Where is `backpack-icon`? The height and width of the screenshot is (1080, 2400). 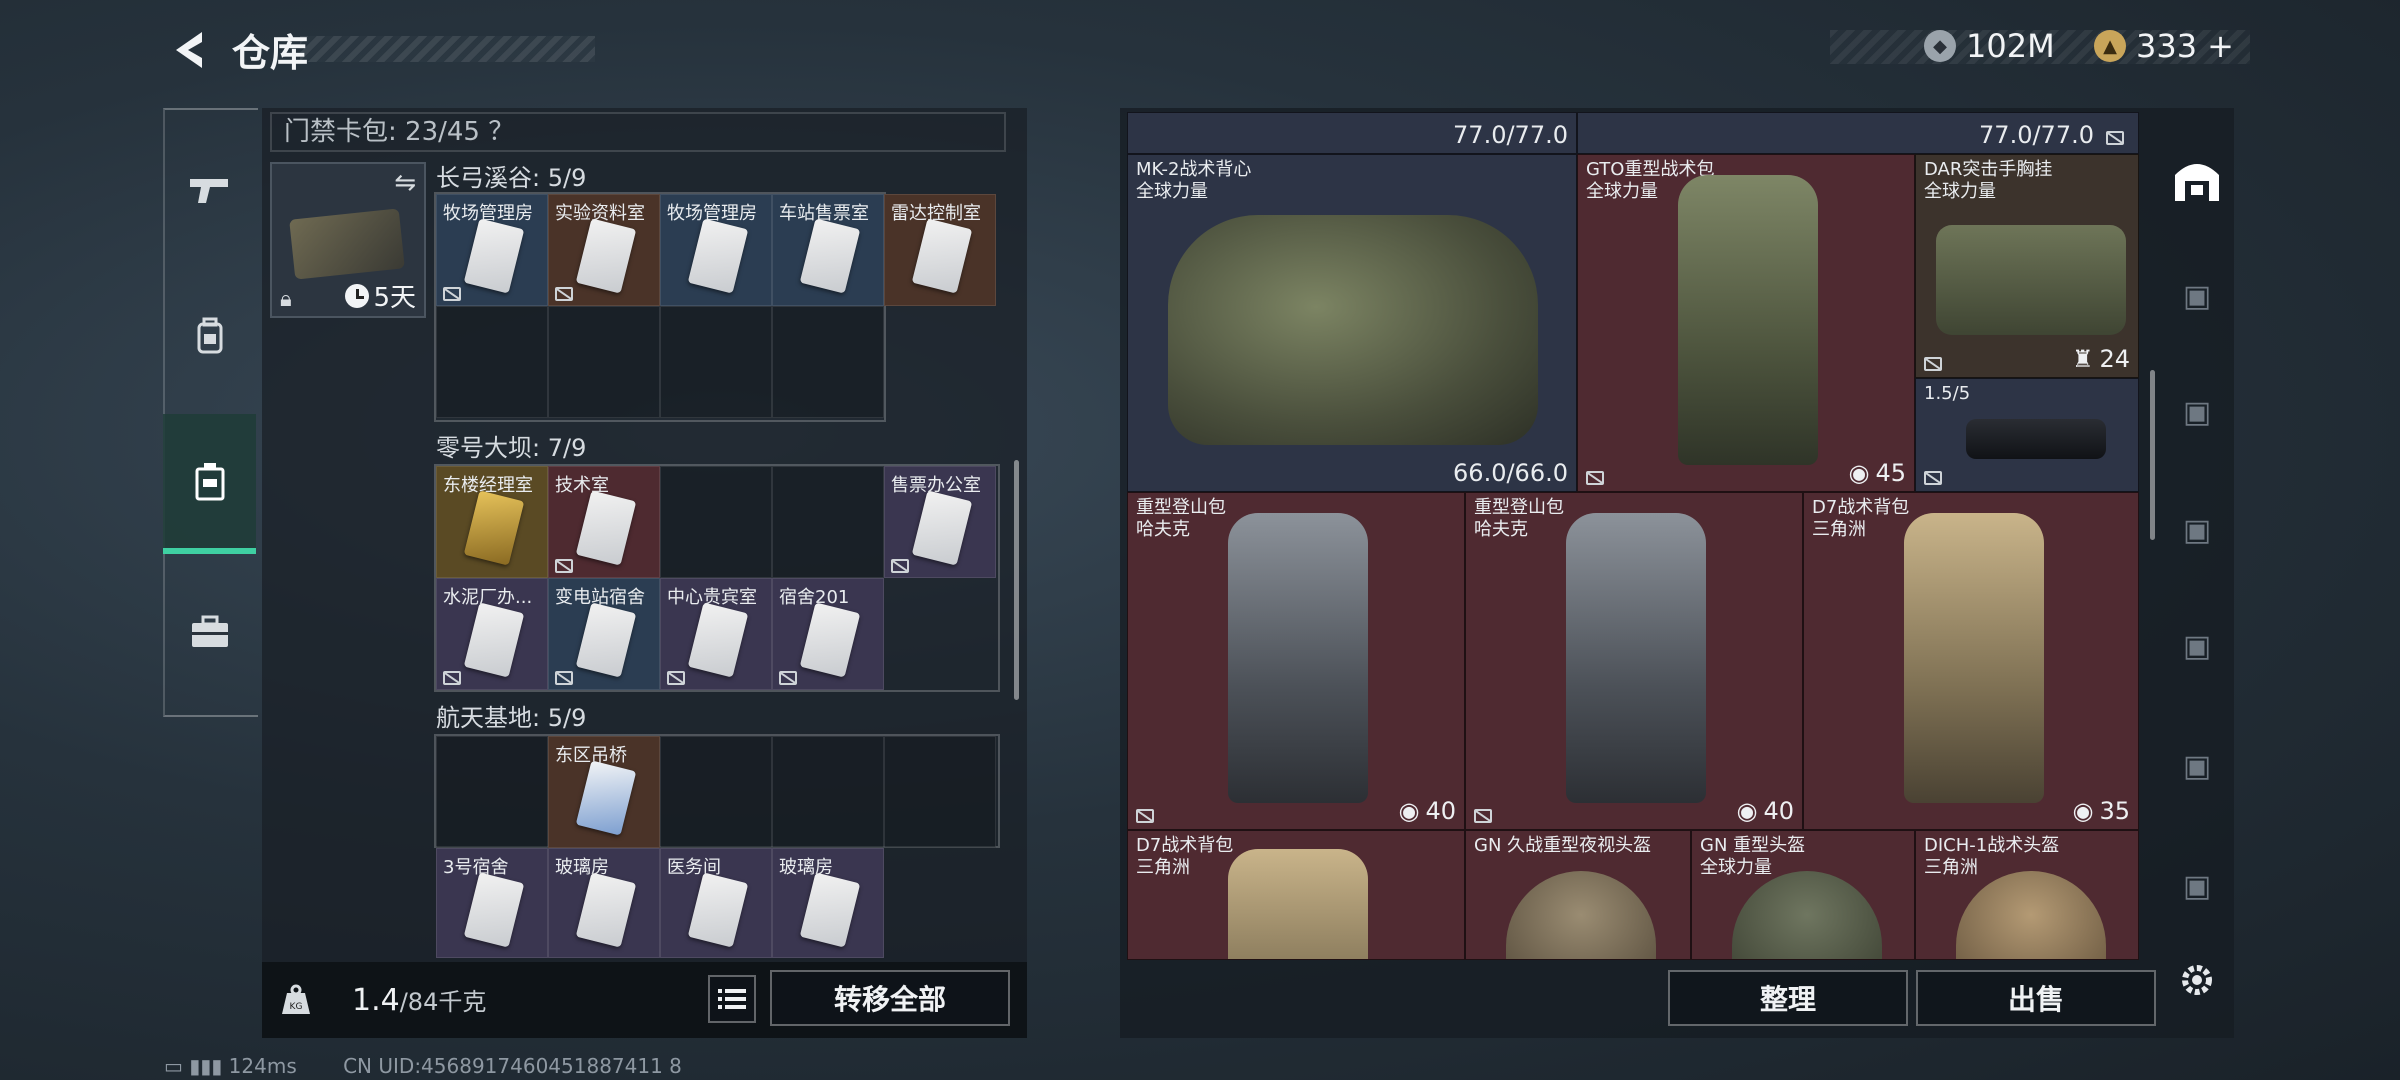
backpack-icon is located at coordinates (209, 335).